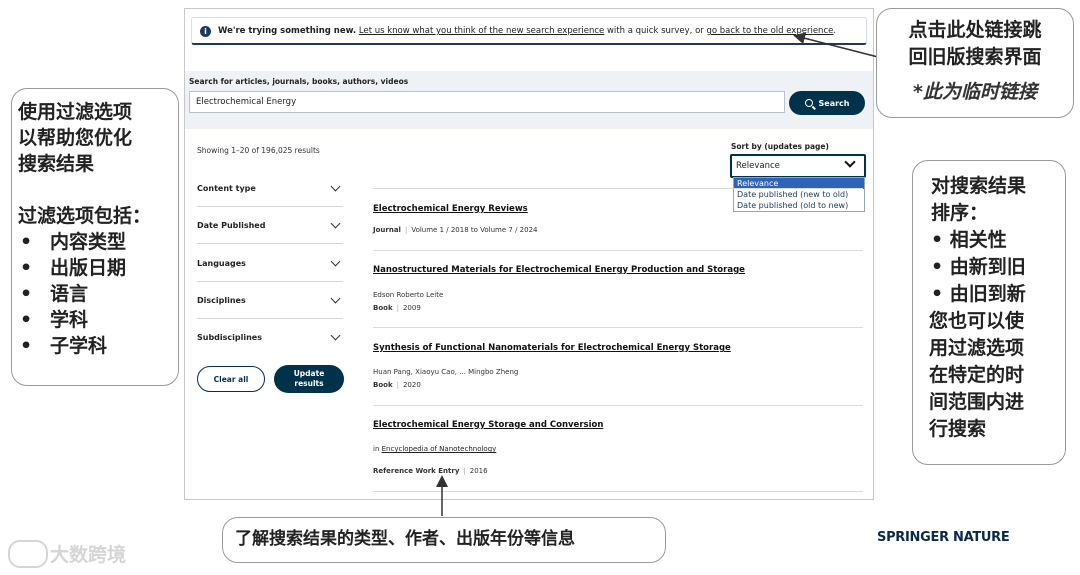 The image size is (1080, 575). I want to click on callout-line: 用过滤选项, so click(977, 348).